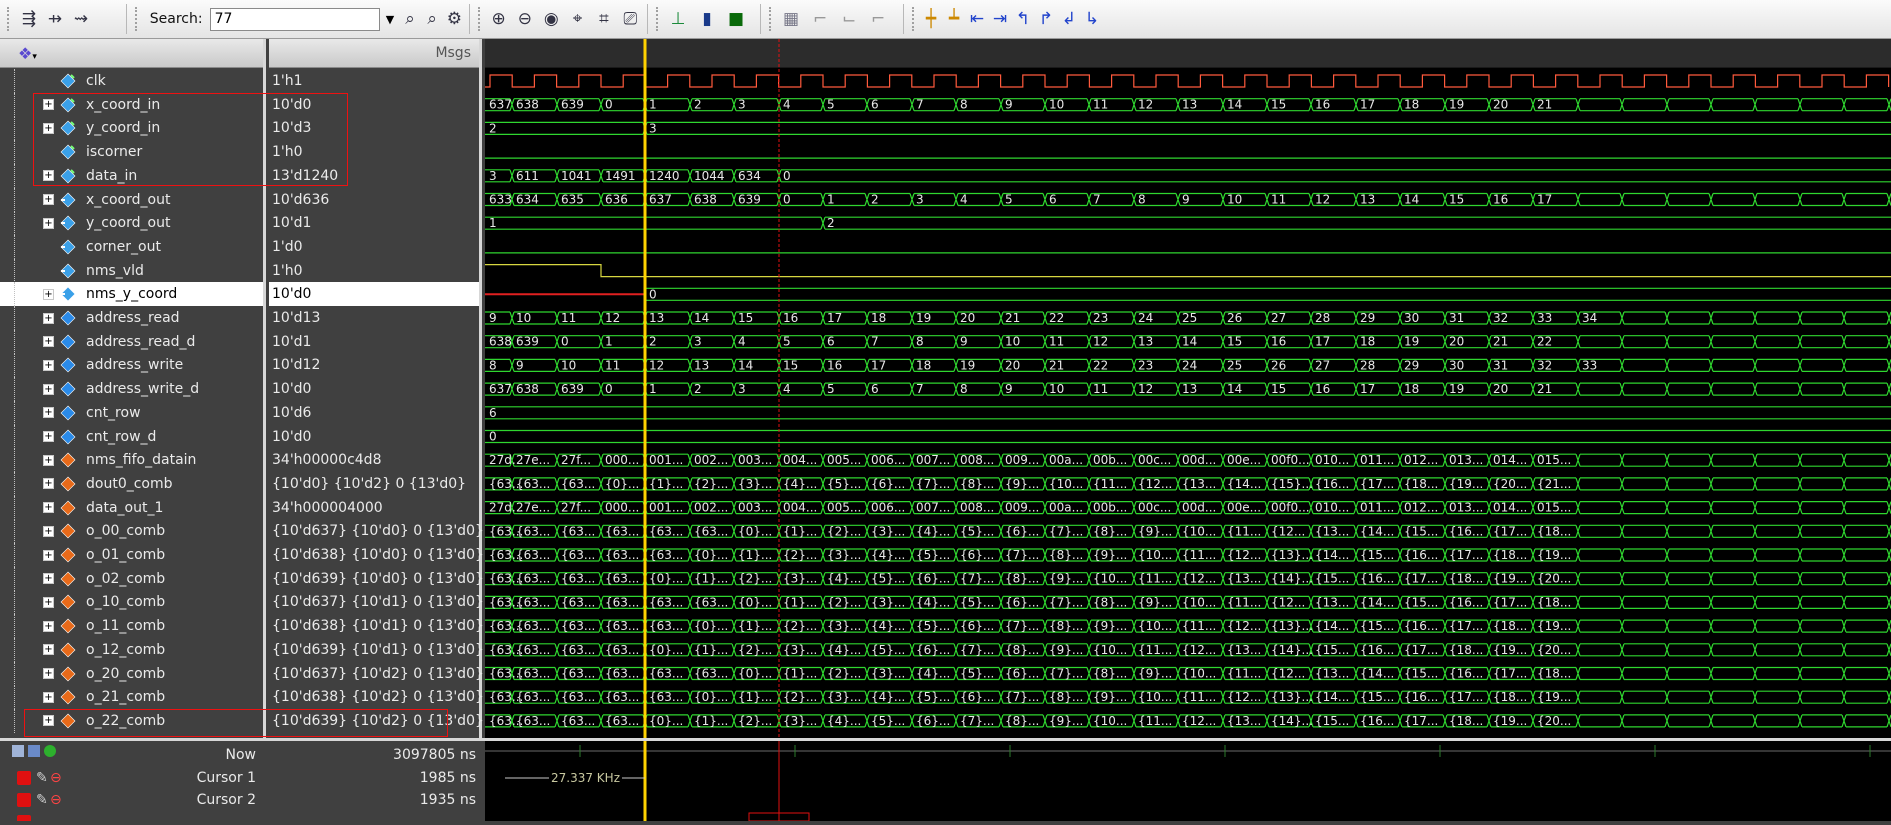 This screenshot has height=825, width=1891. Describe the element at coordinates (131, 460) in the screenshot. I see `signal-row-nms-fifo-datain: + nms_fifo_datain` at that location.